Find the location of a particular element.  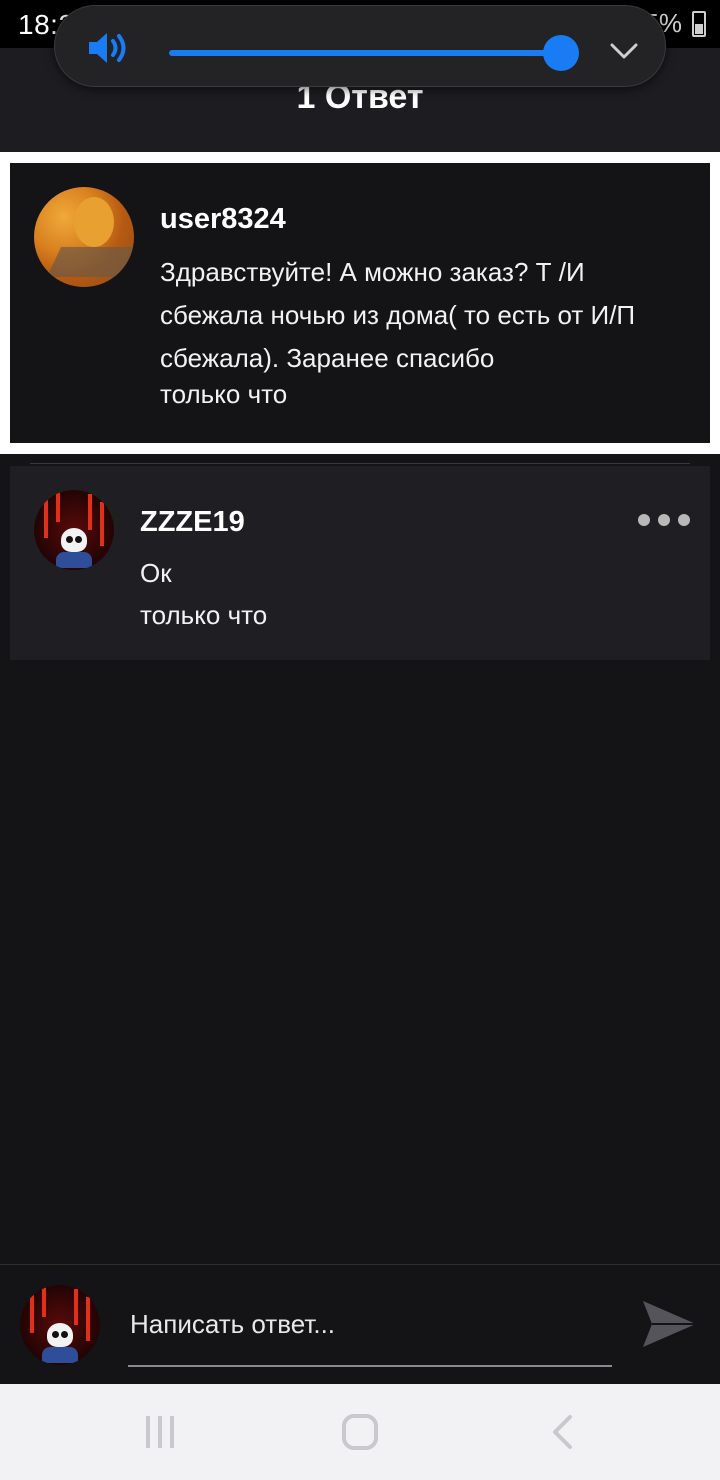

divider is located at coordinates (360, 463).